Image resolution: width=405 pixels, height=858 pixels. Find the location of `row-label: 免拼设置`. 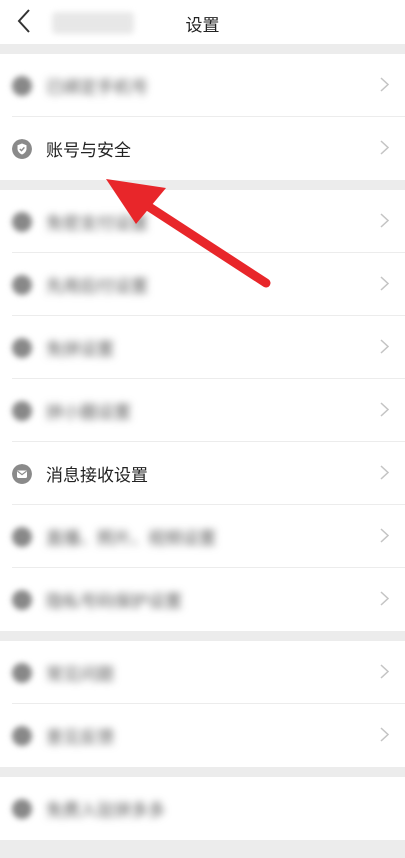

row-label: 免拼设置 is located at coordinates (80, 350).